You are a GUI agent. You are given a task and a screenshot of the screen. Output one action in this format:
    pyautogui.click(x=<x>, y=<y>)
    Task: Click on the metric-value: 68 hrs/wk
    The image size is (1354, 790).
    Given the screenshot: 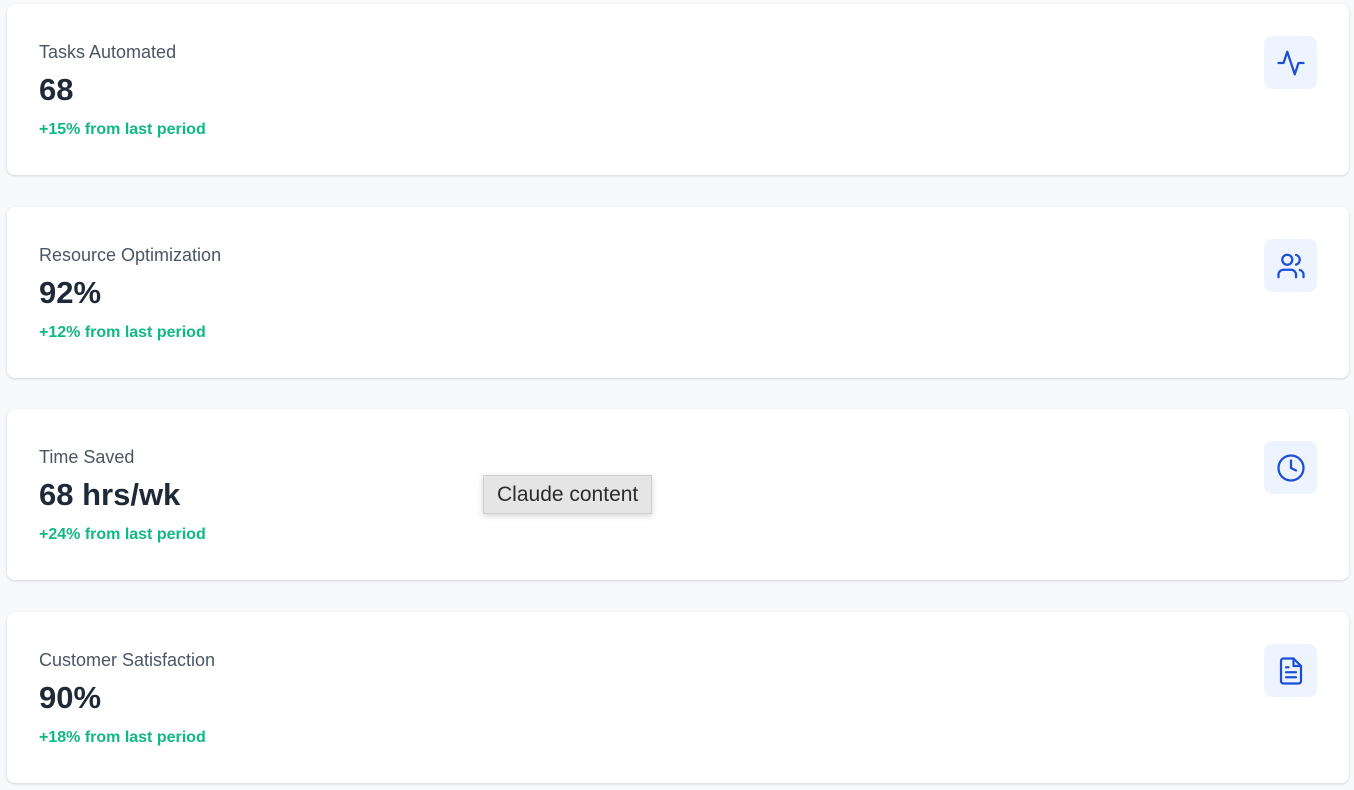 What is the action you would take?
    pyautogui.click(x=110, y=494)
    